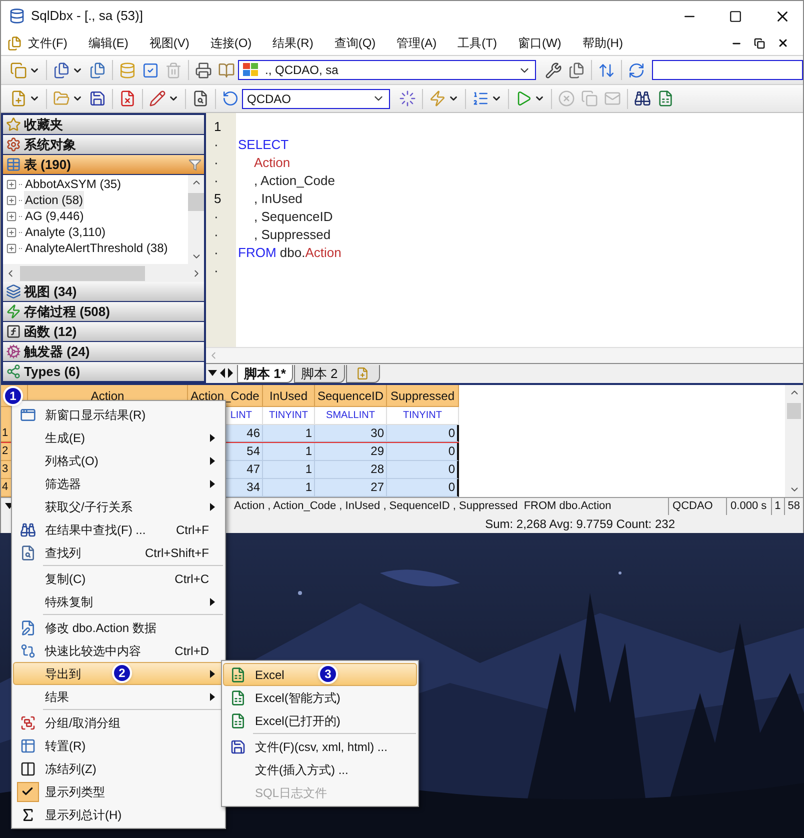 This screenshot has width=804, height=838. What do you see at coordinates (118, 673) in the screenshot?
I see `menu-item: 导出到 2` at bounding box center [118, 673].